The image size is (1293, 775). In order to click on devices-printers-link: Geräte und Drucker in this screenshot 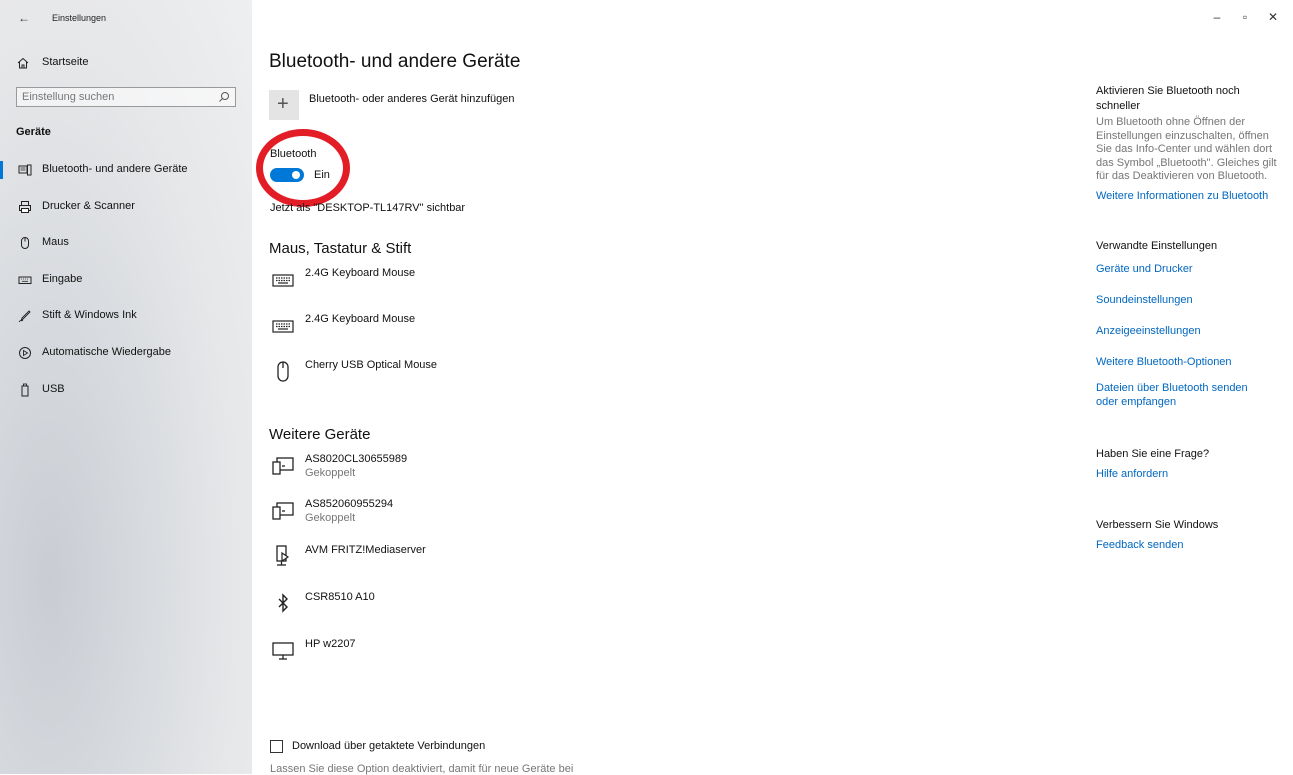, I will do `click(1191, 269)`.